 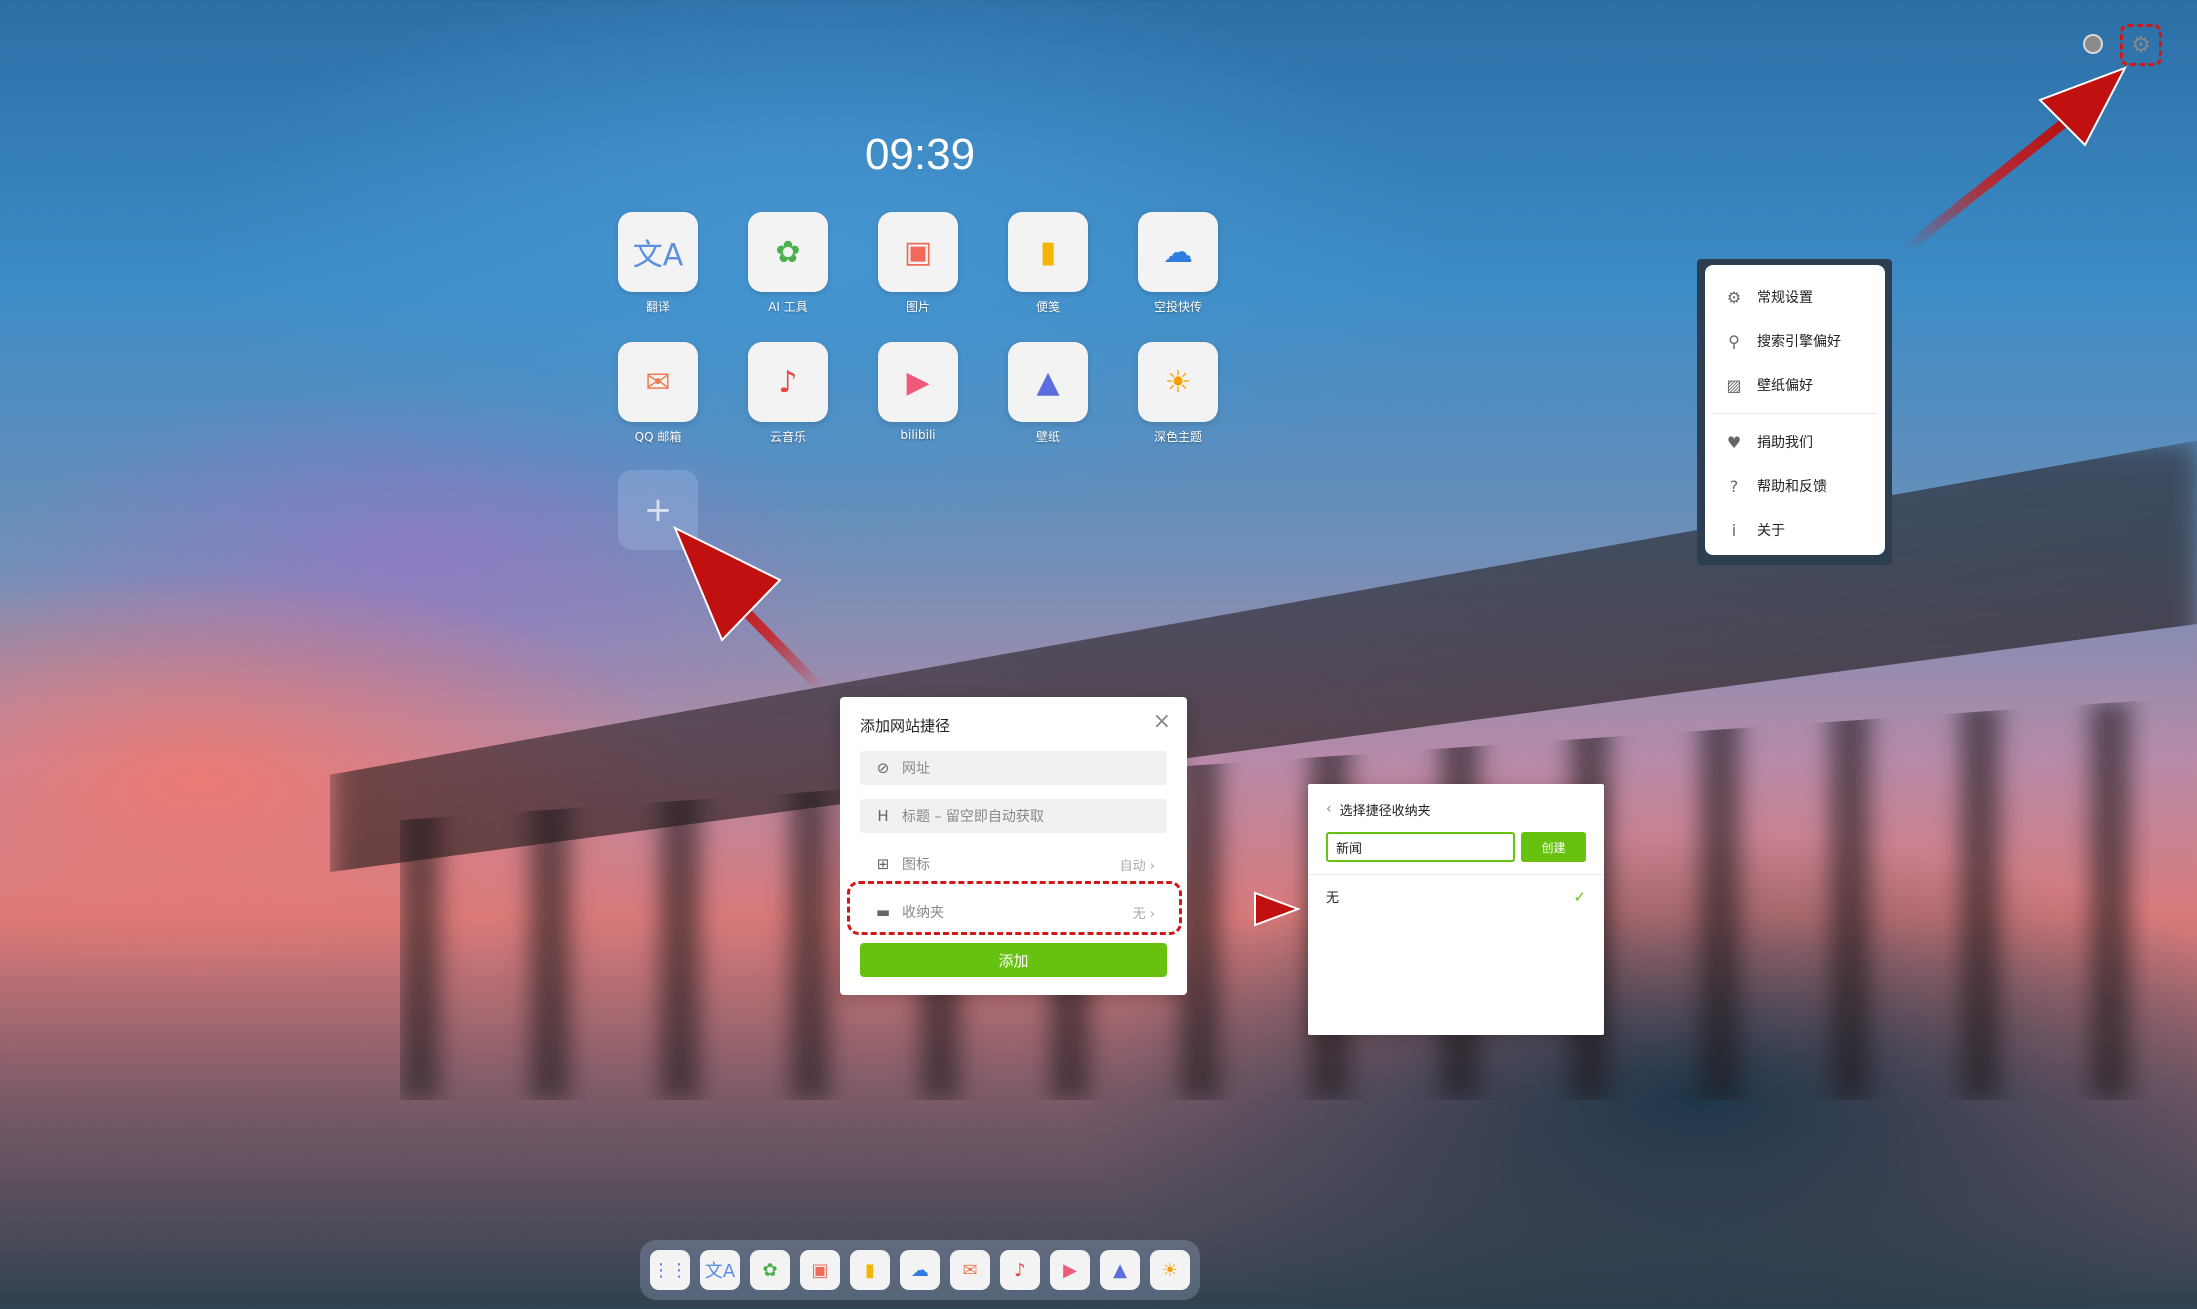 I want to click on clock: 09:39, so click(x=920, y=154).